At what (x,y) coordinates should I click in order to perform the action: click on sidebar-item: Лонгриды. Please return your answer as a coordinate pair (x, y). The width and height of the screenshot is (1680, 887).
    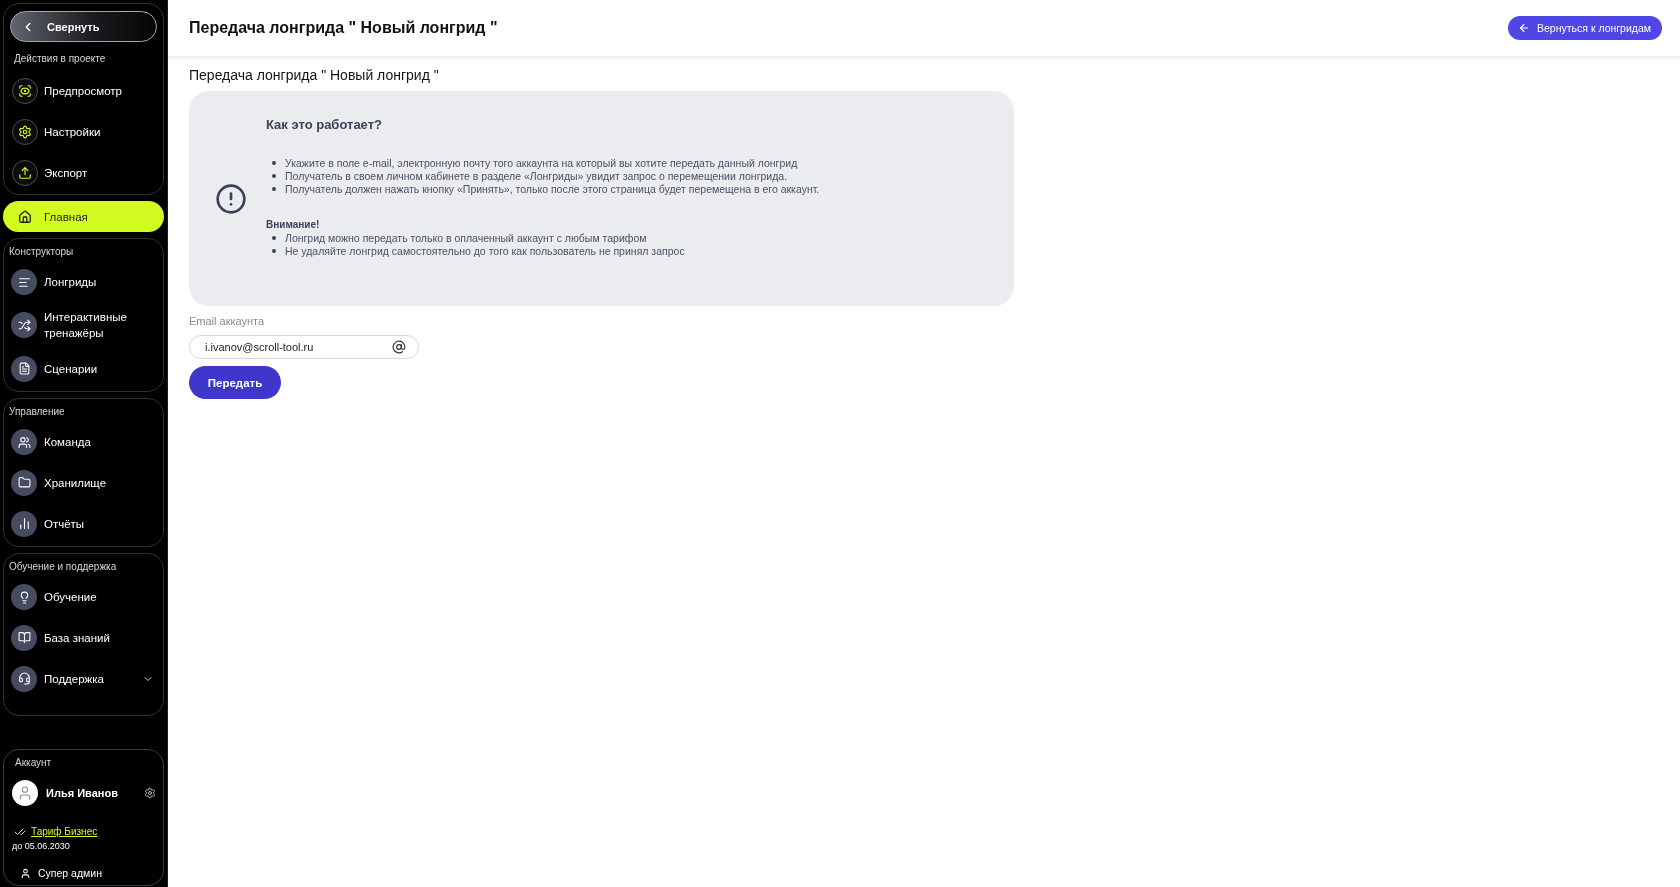
    Looking at the image, I should click on (83, 282).